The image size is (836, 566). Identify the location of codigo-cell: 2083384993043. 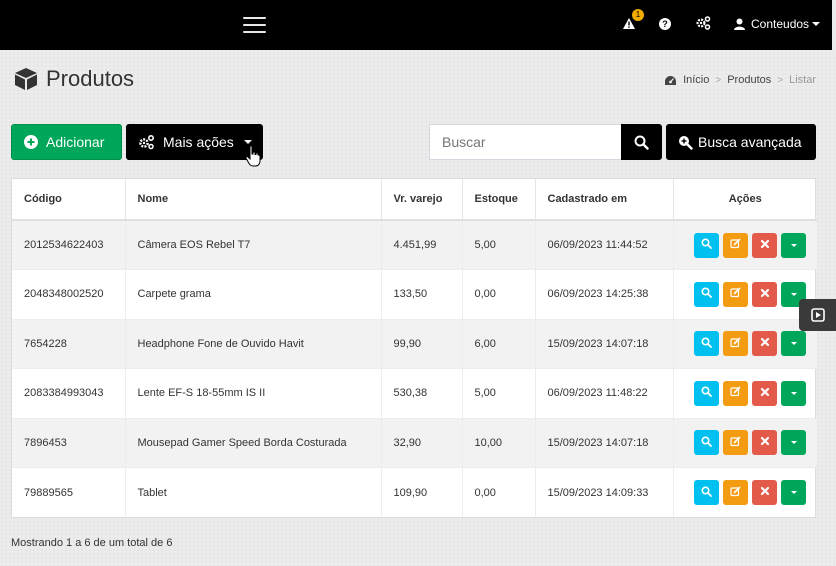
(69, 393).